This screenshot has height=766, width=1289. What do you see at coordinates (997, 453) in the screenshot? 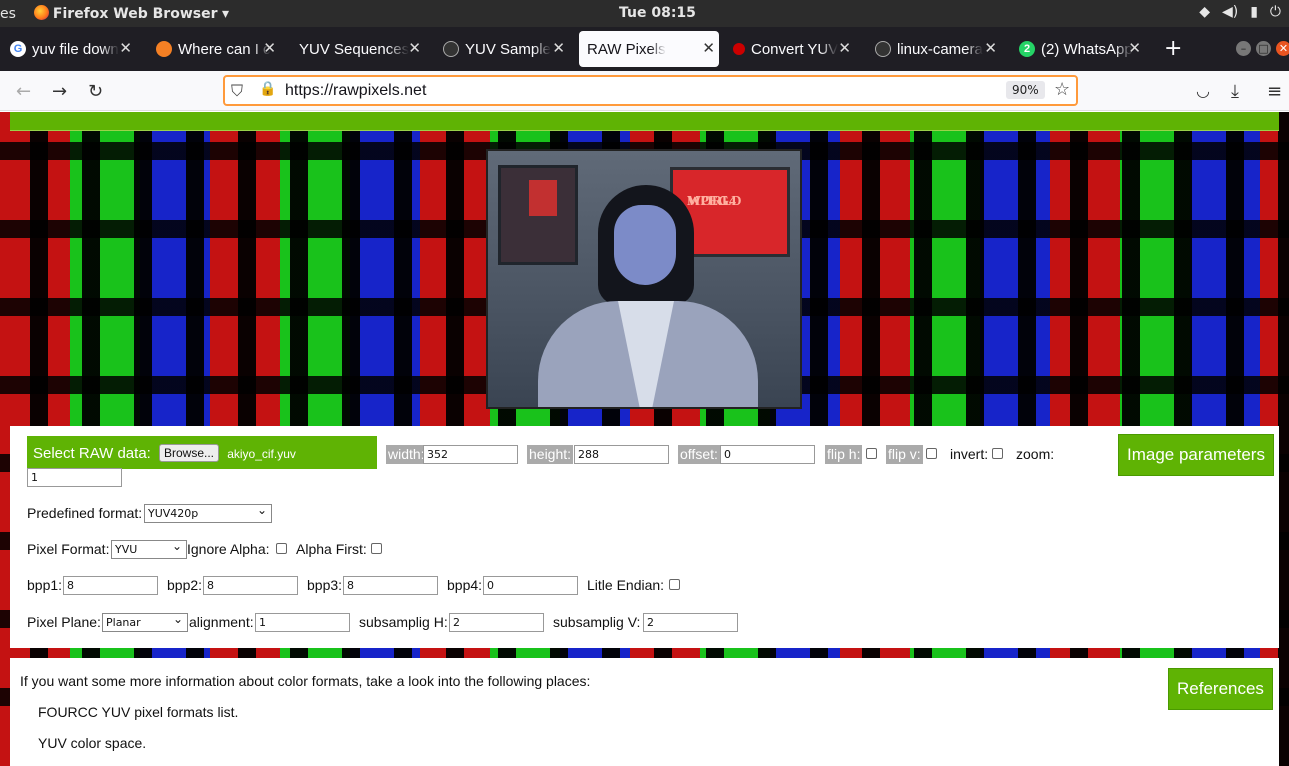
I see `invert-checkbox` at bounding box center [997, 453].